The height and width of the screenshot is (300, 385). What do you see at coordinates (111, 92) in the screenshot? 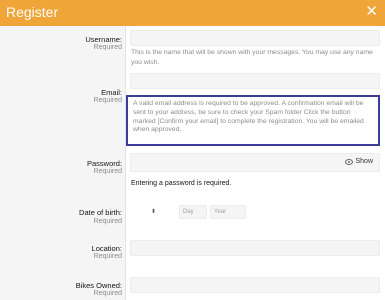
I see `email-label: Email:` at bounding box center [111, 92].